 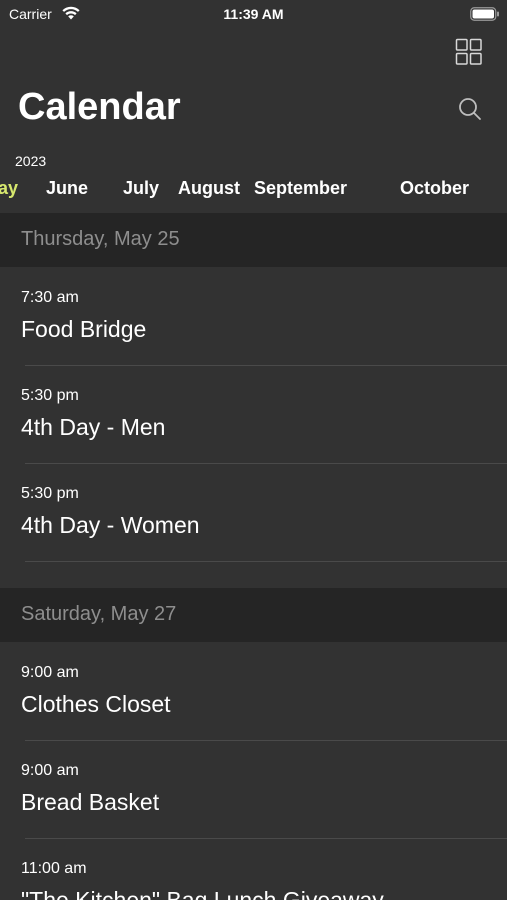 What do you see at coordinates (100, 239) in the screenshot?
I see `section-date: Thursday, May 25` at bounding box center [100, 239].